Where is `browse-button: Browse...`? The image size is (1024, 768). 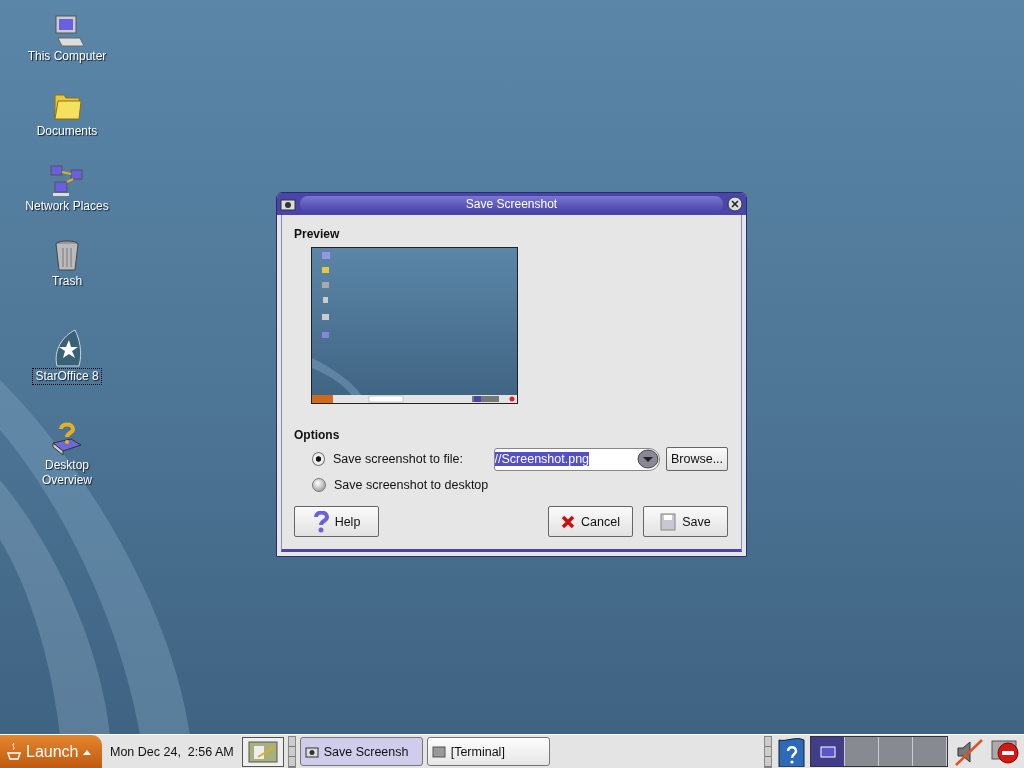 browse-button: Browse... is located at coordinates (697, 459).